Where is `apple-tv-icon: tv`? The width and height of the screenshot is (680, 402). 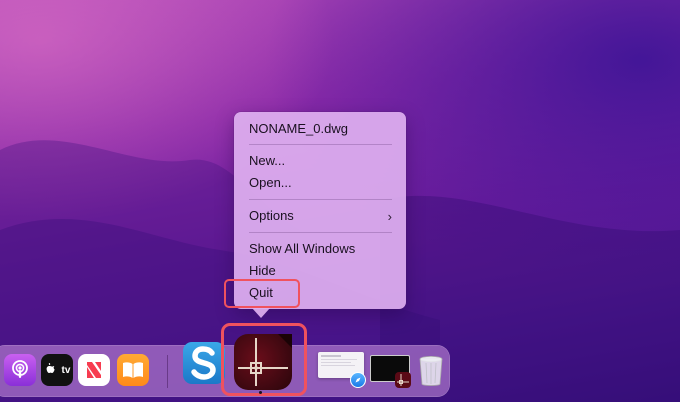 apple-tv-icon: tv is located at coordinates (57, 370).